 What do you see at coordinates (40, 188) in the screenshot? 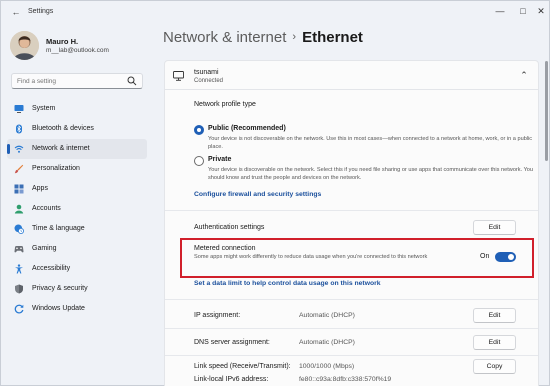
I see `sidebar-item-label: Apps` at bounding box center [40, 188].